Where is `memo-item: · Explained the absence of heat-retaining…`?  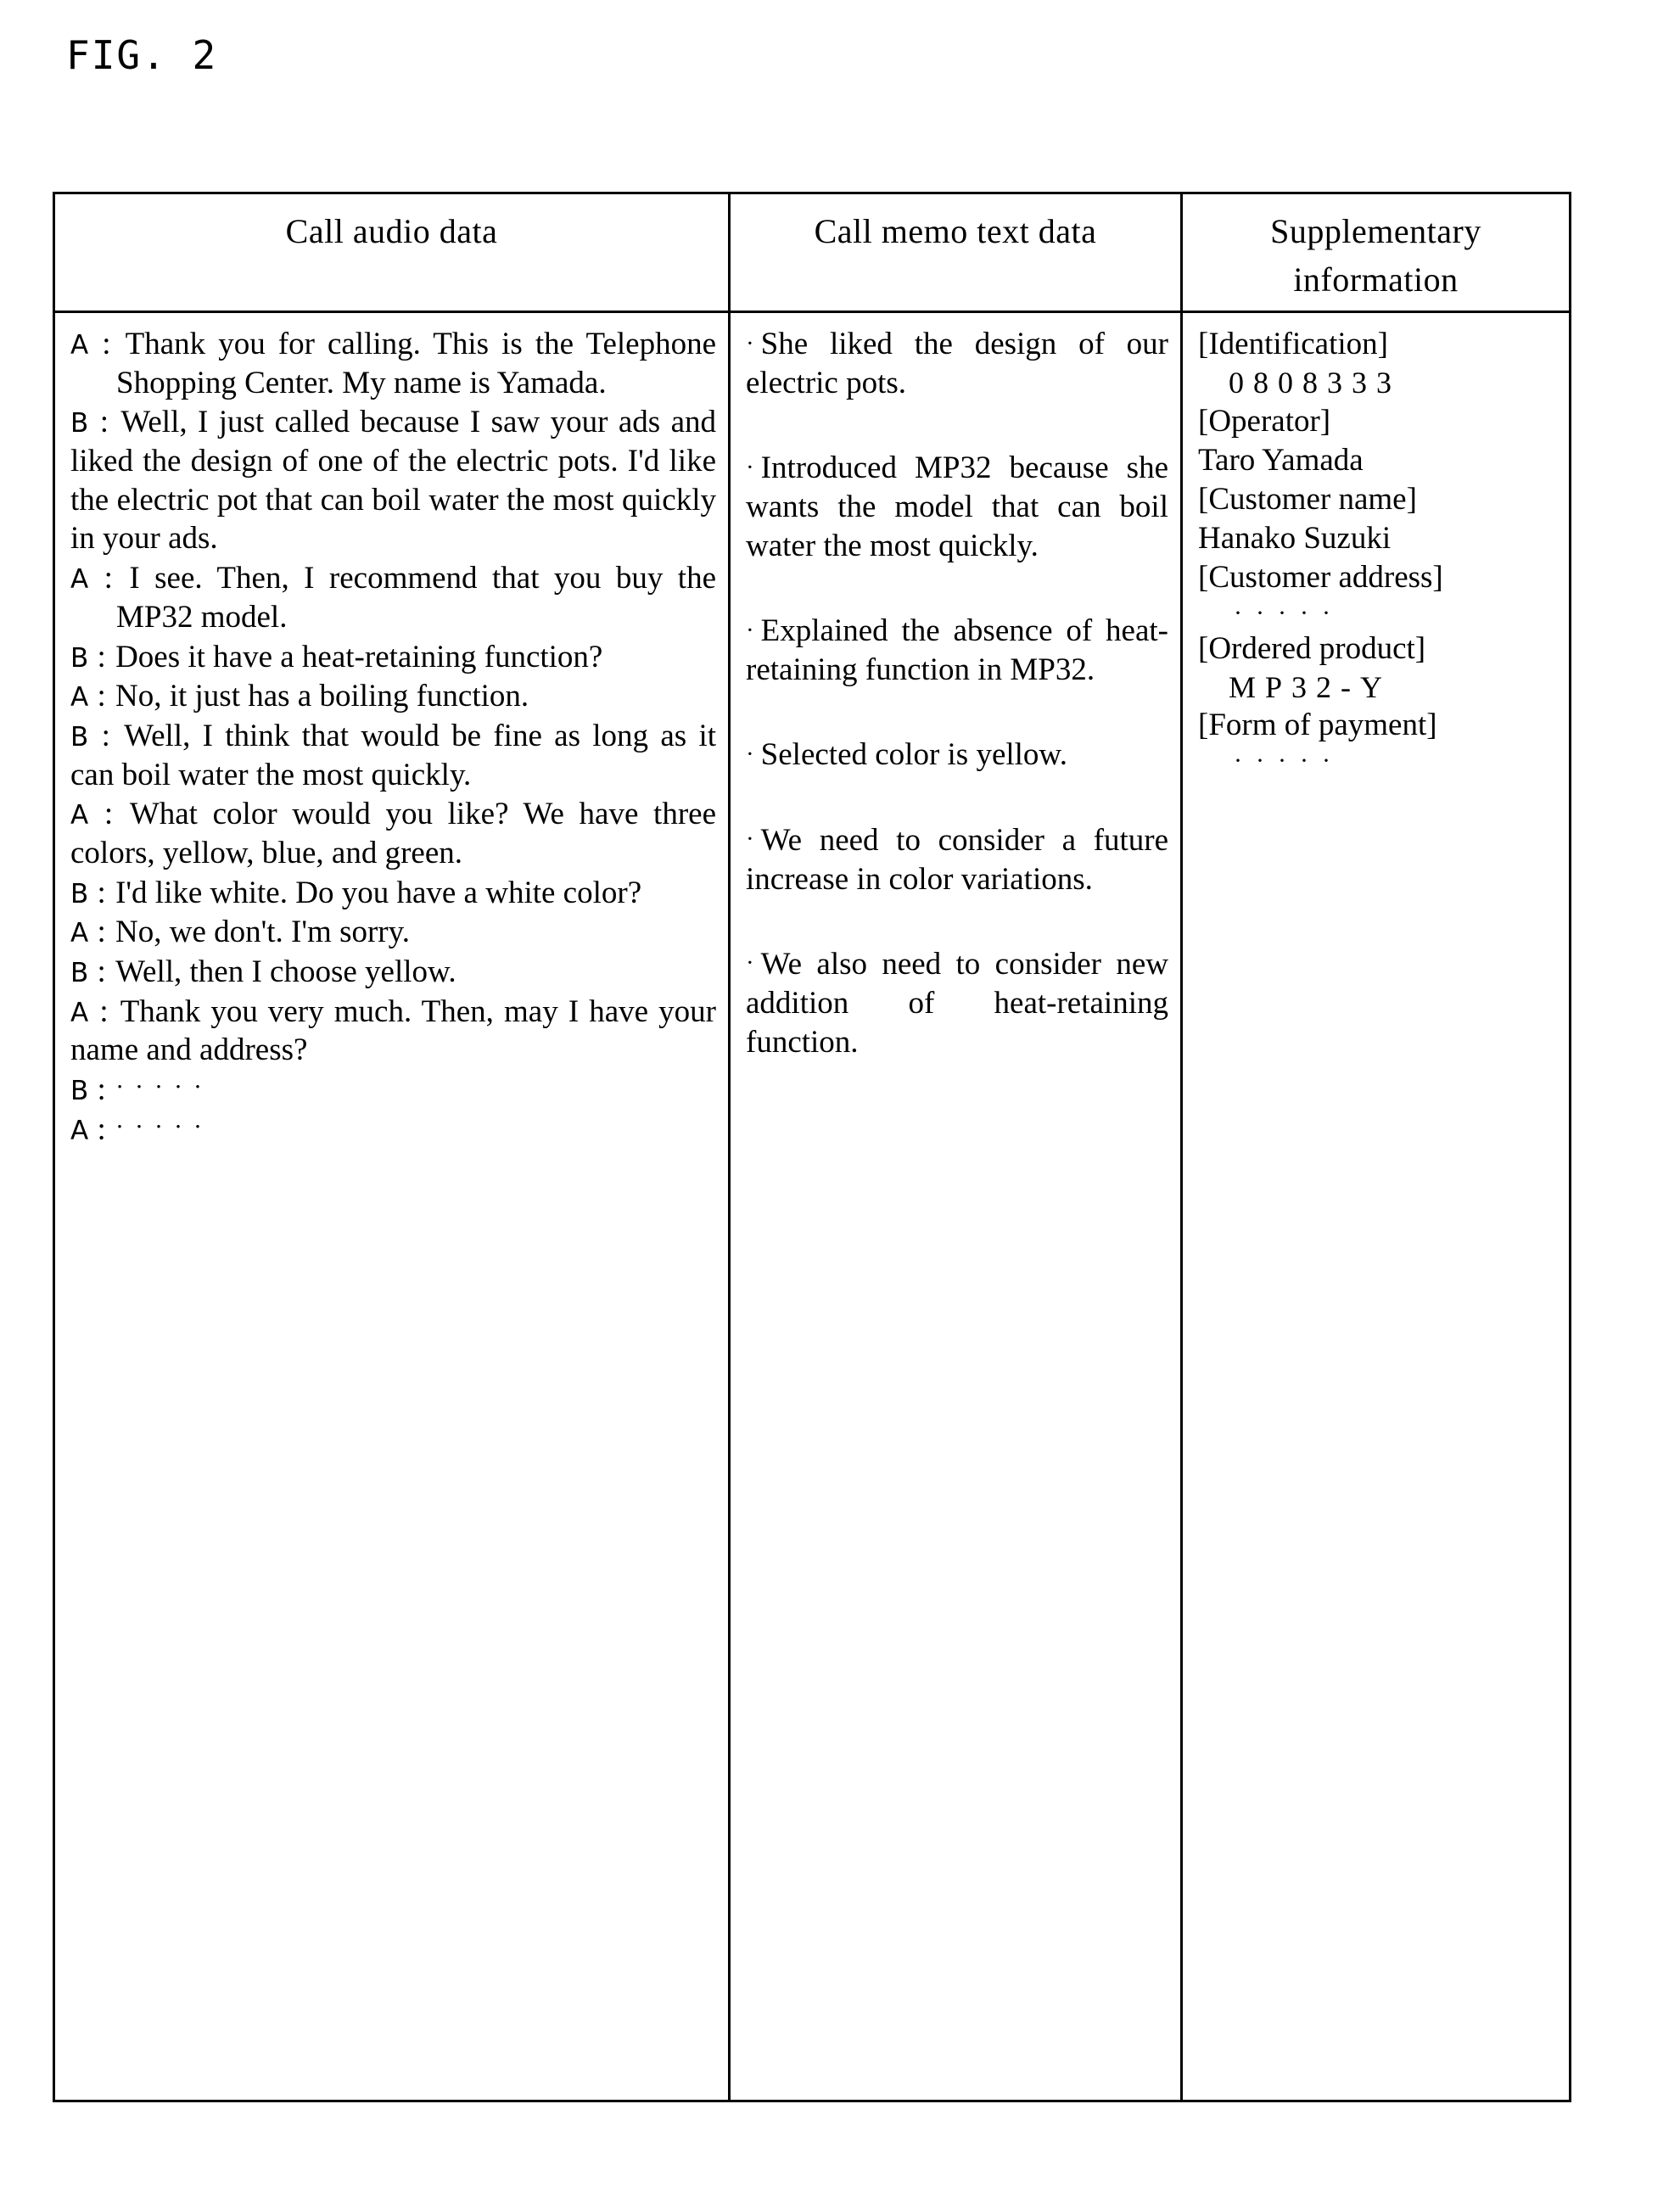 memo-item: · Explained the absence of heat-retaining… is located at coordinates (957, 651).